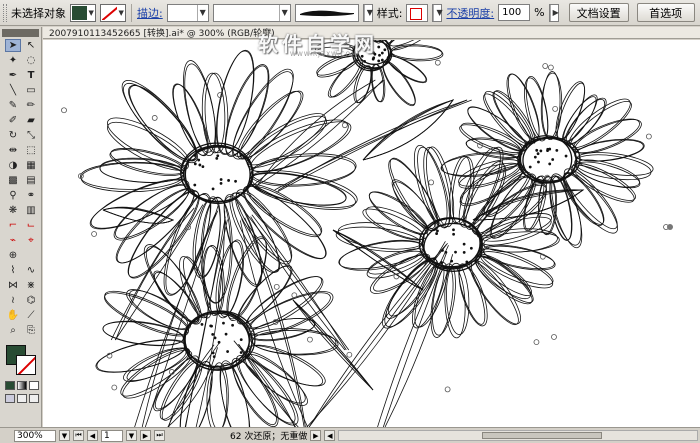 The width and height of the screenshot is (700, 443). What do you see at coordinates (26, 365) in the screenshot?
I see `stroke-box` at bounding box center [26, 365].